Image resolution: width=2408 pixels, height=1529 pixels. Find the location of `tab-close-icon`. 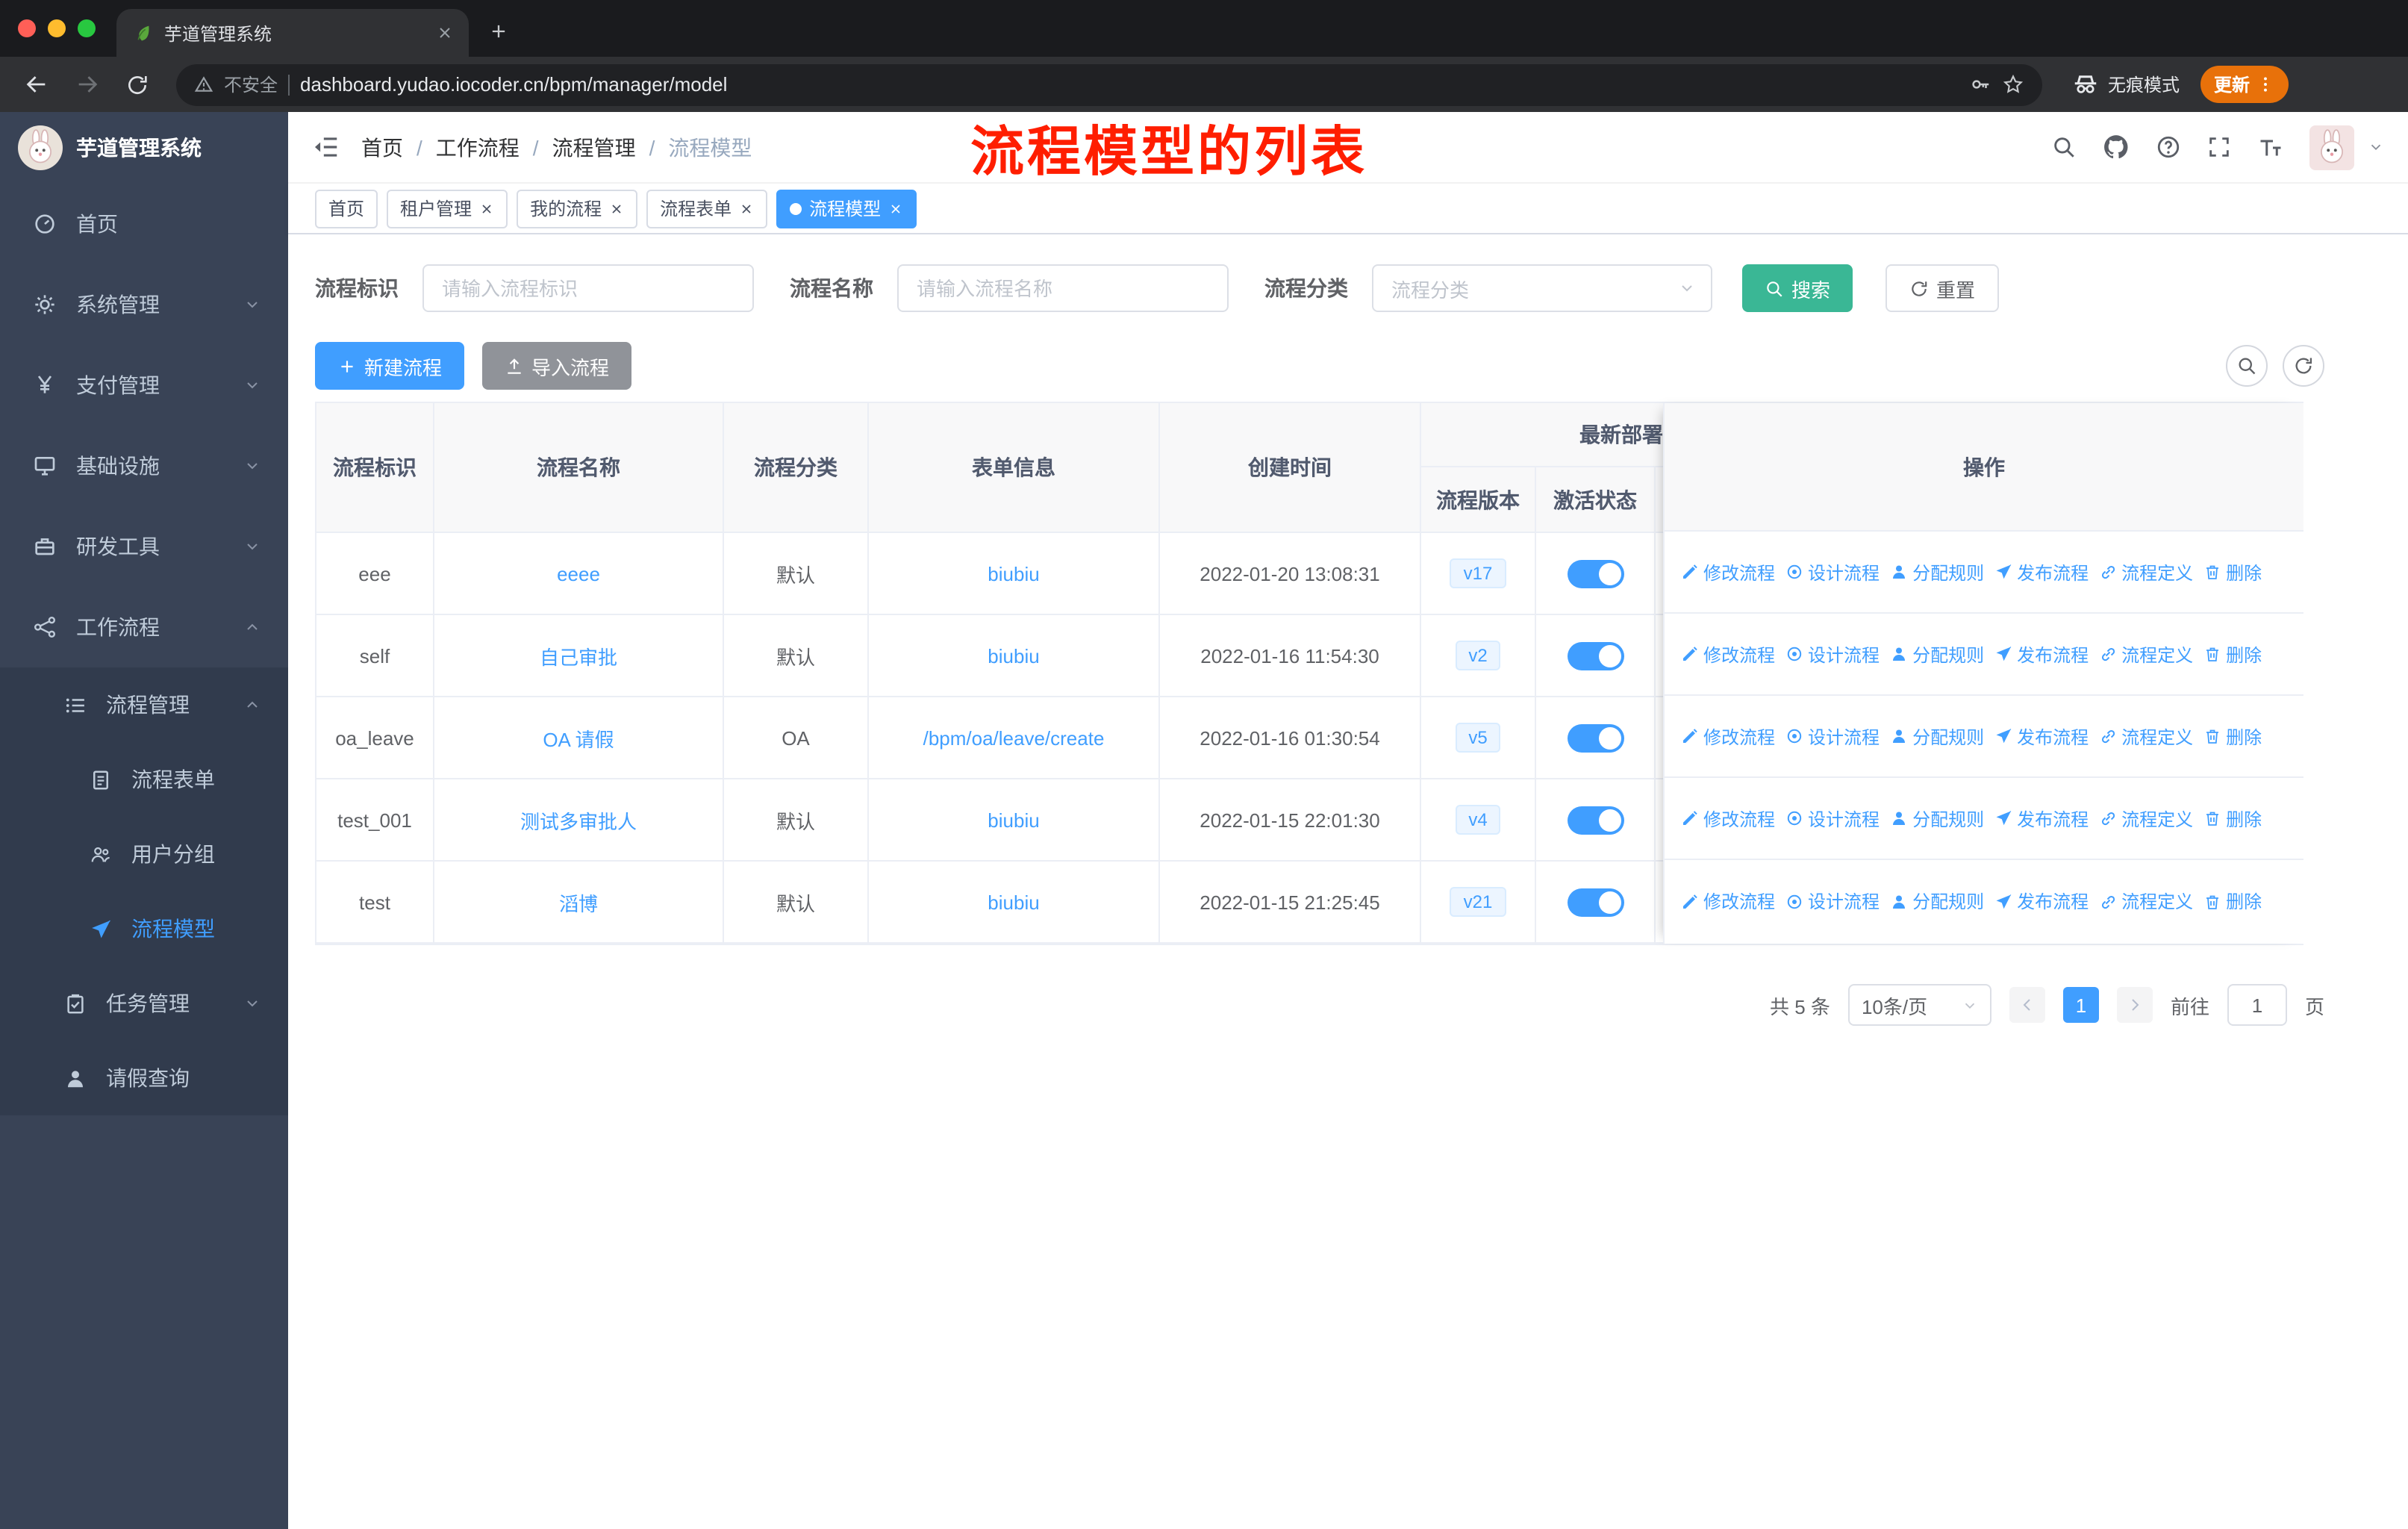

tab-close-icon is located at coordinates (445, 33).